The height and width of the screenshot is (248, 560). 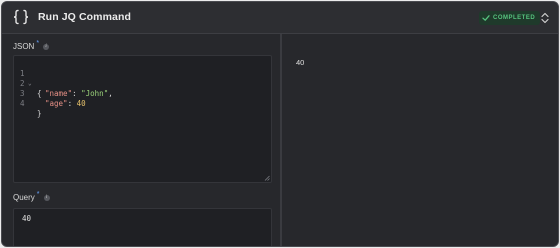 I want to click on code-text: "name": "John",, so click(x=79, y=94).